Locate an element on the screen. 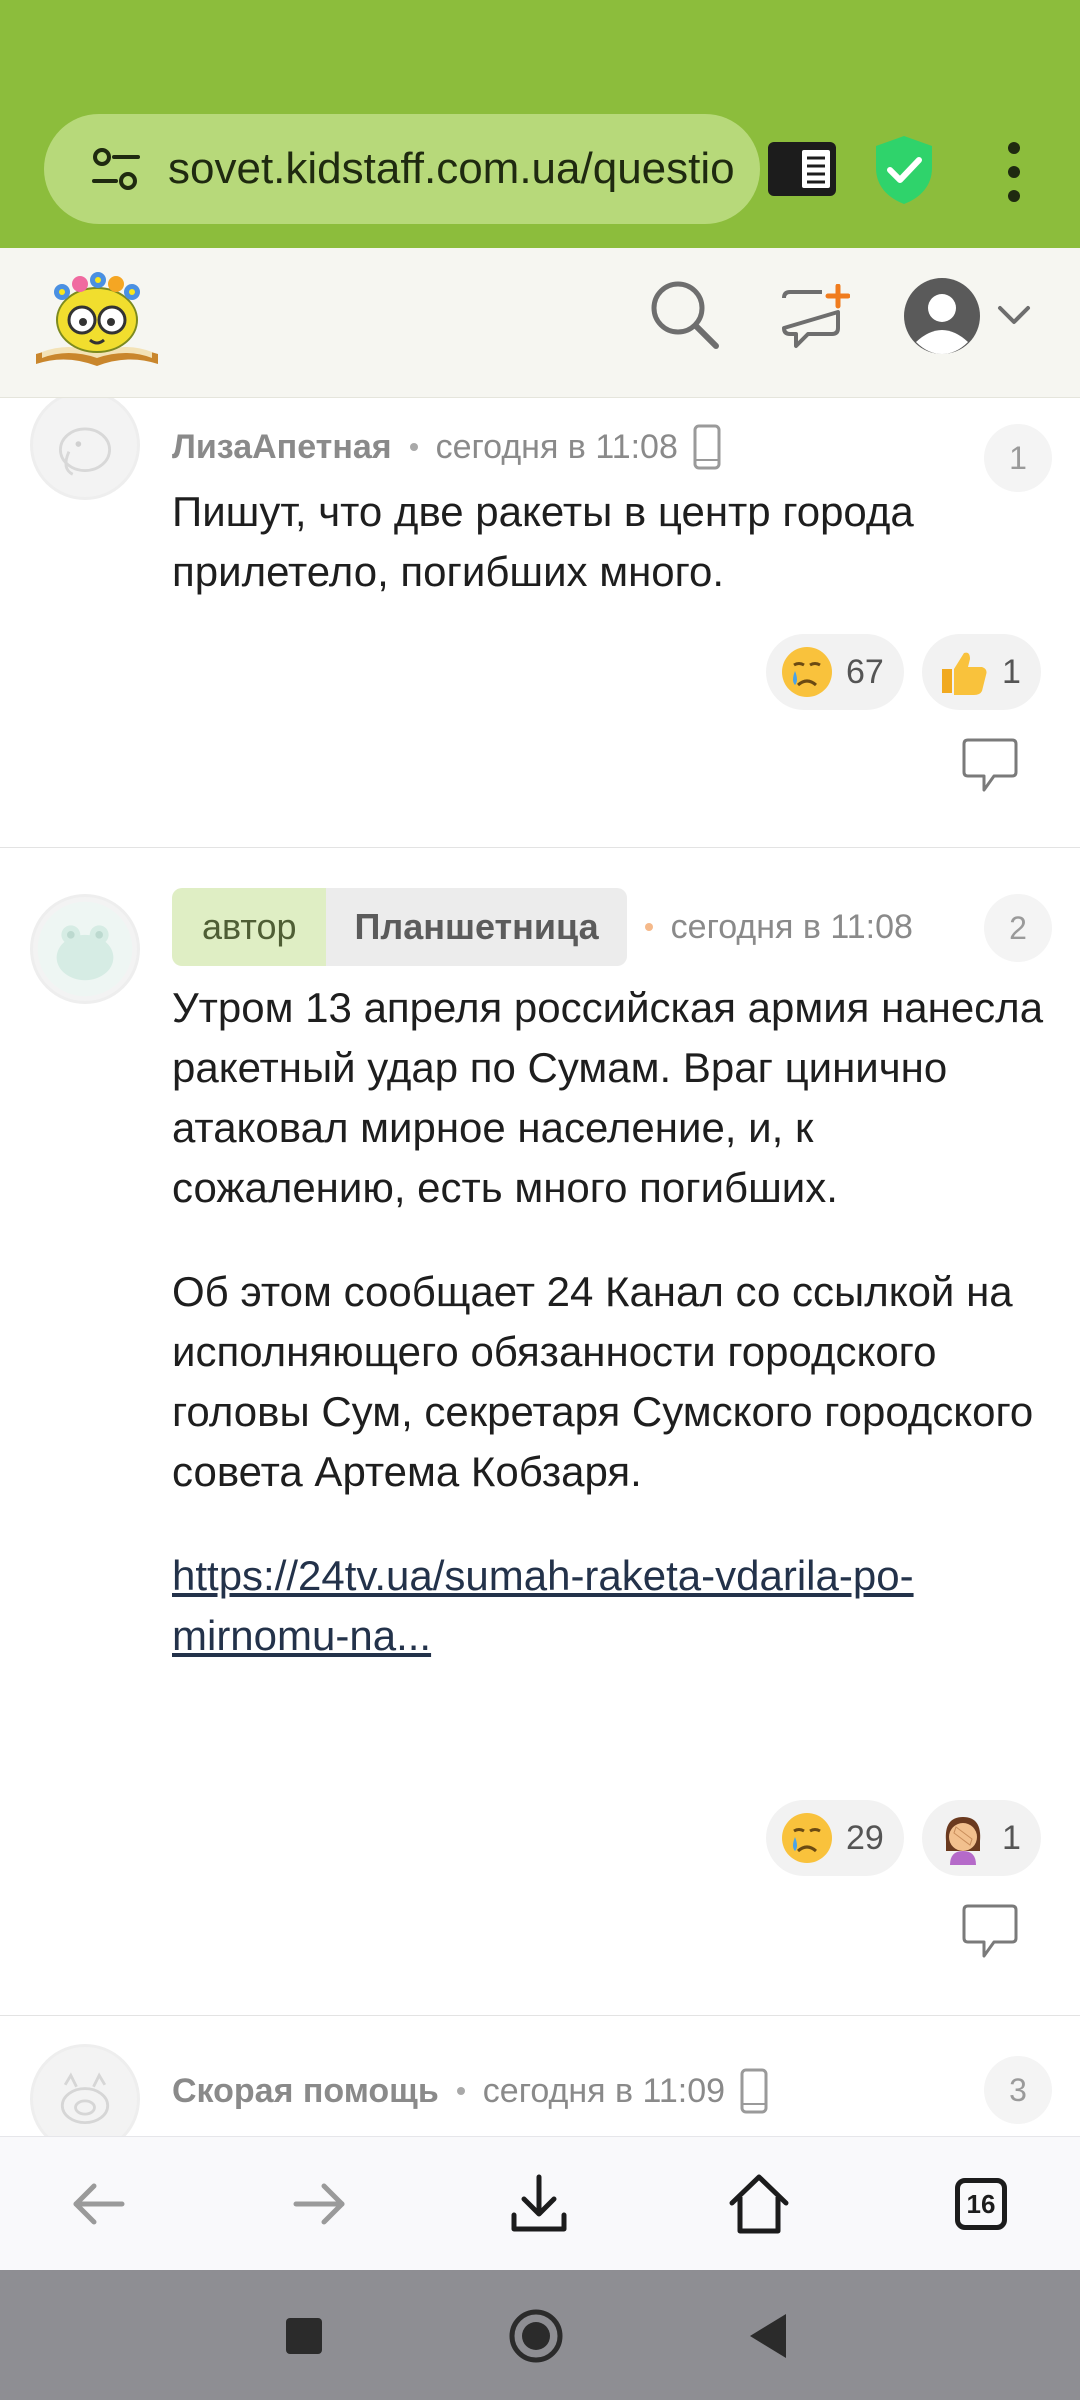 The width and height of the screenshot is (1080, 2400). home-circle-icon is located at coordinates (536, 2336).